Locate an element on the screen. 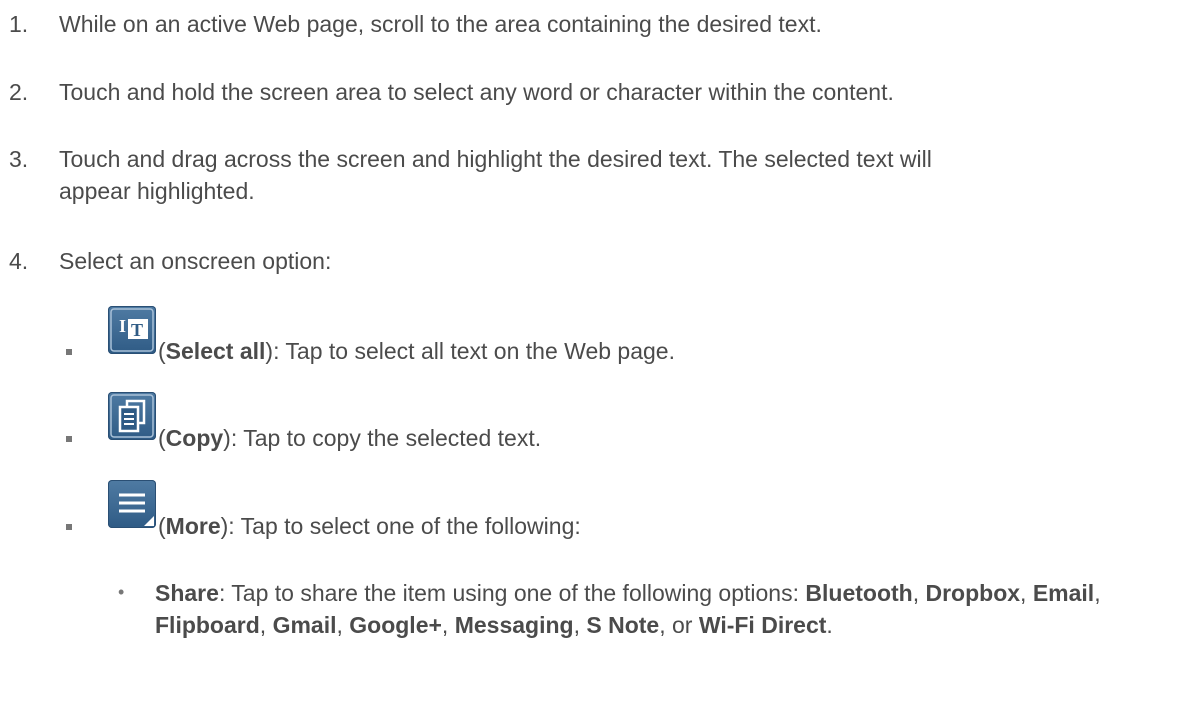  svg-text: T is located at coordinates (137, 330).